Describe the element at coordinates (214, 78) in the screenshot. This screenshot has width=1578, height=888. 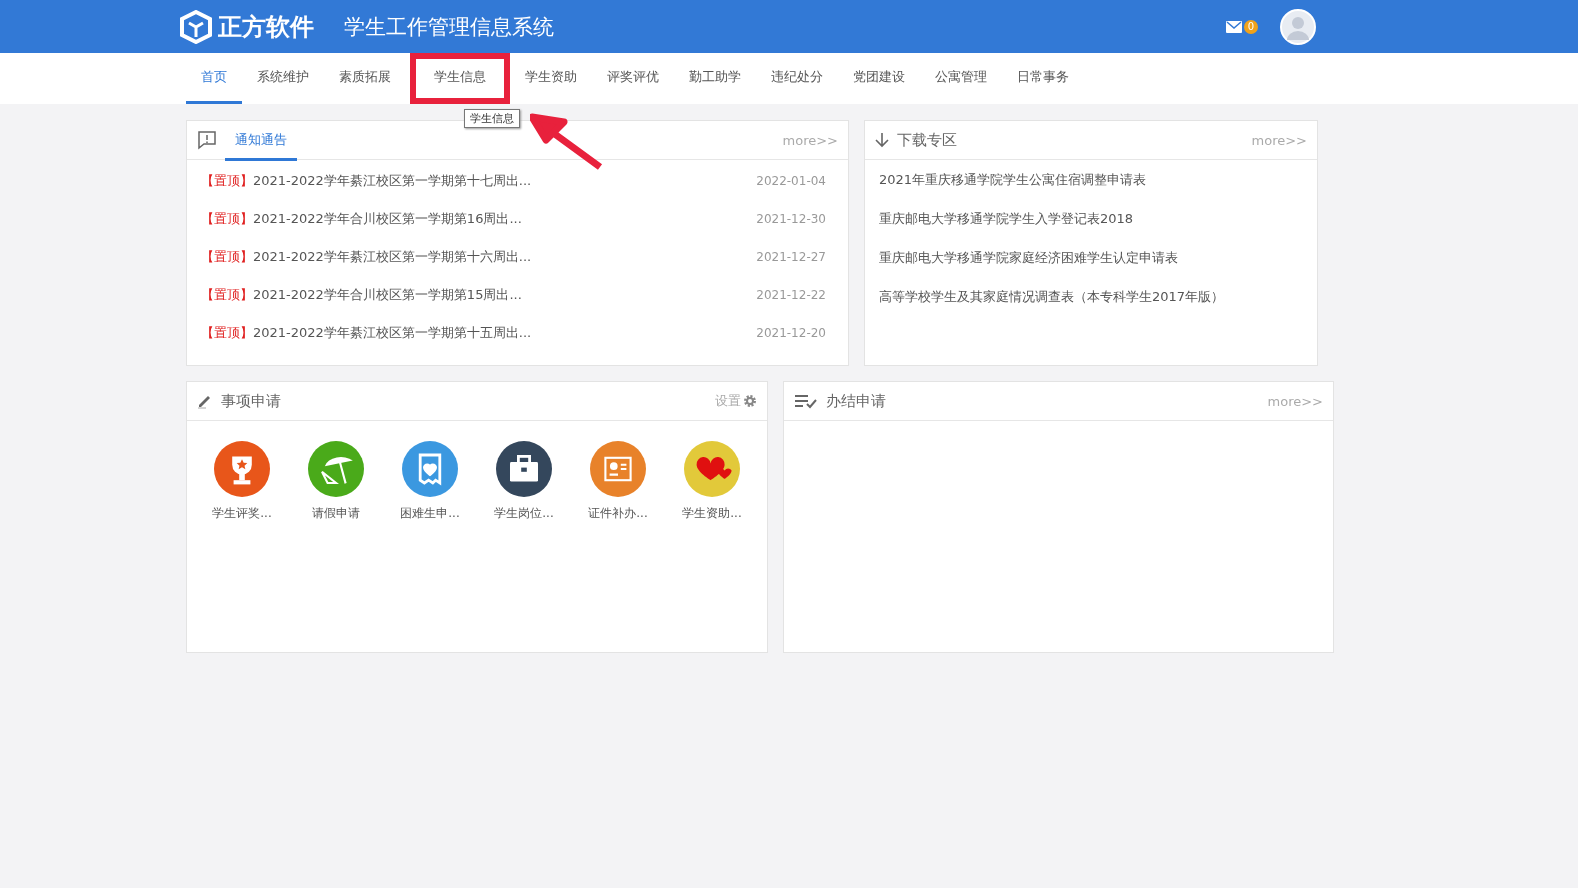
I see `nav-tab: 首页` at that location.